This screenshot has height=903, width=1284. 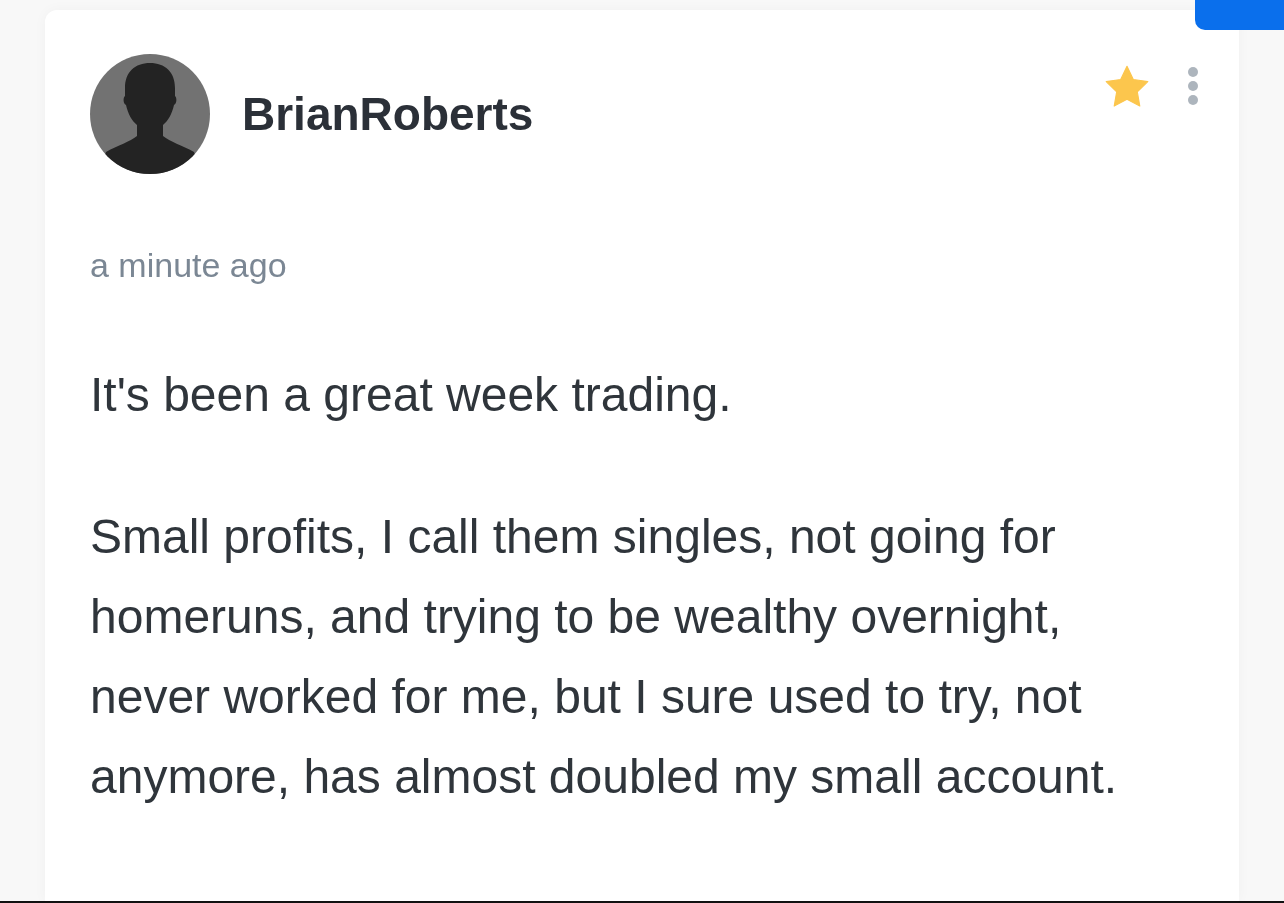 I want to click on avatar-icon, so click(x=150, y=114).